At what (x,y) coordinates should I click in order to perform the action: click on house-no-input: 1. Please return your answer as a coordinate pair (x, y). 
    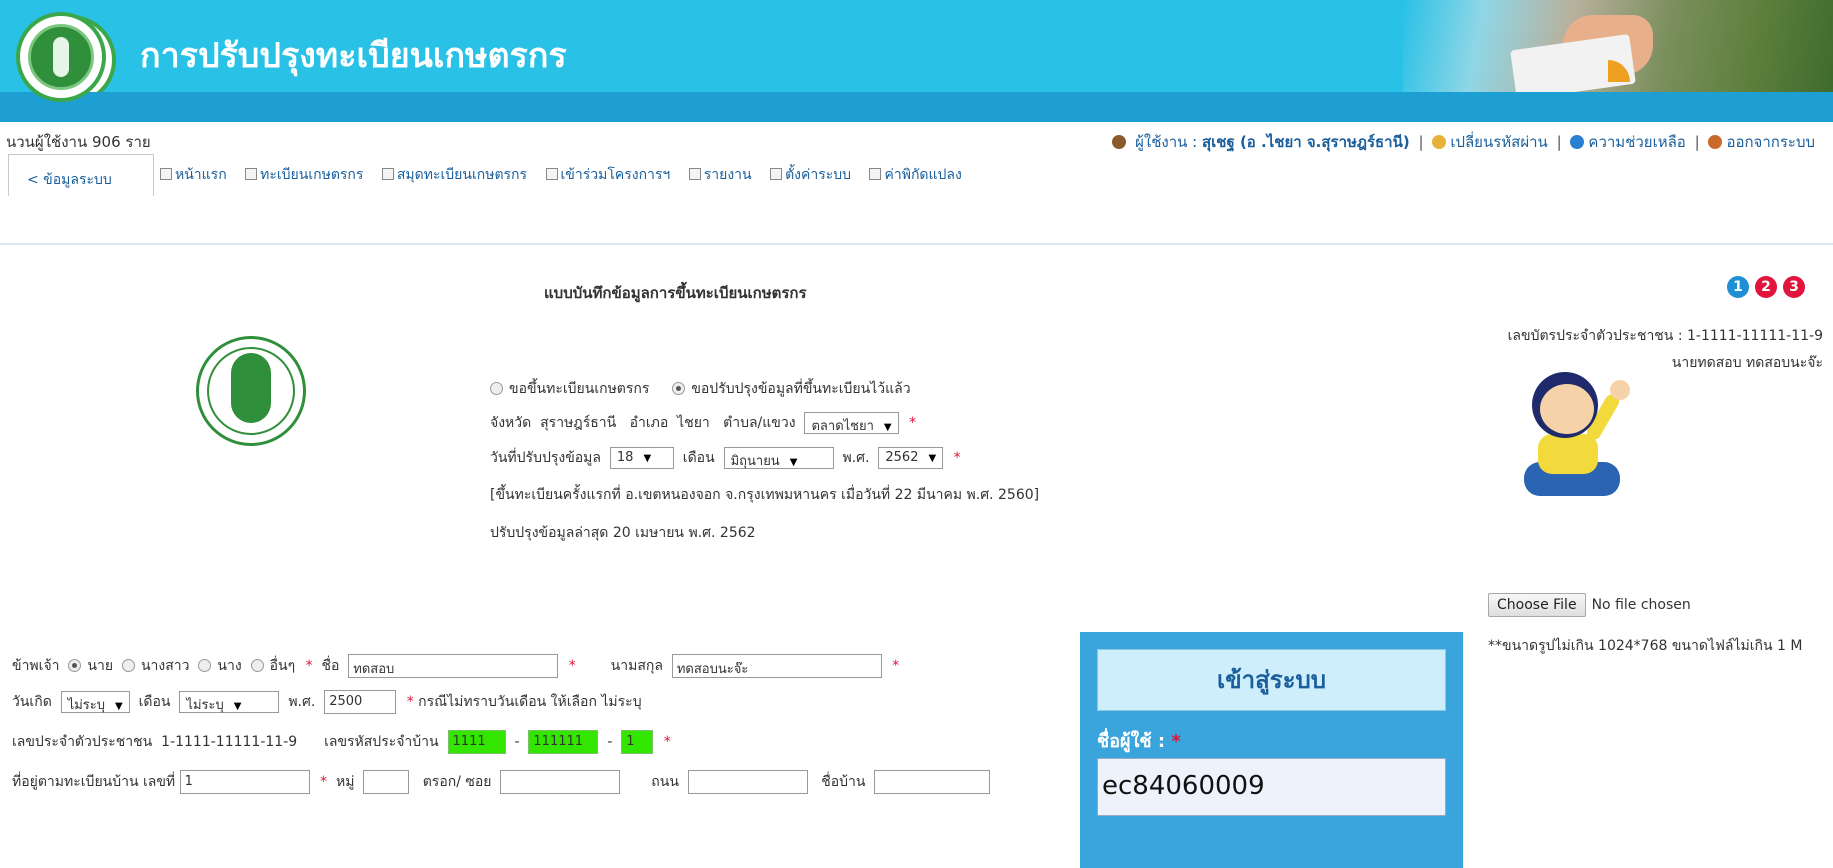
    Looking at the image, I should click on (244, 782).